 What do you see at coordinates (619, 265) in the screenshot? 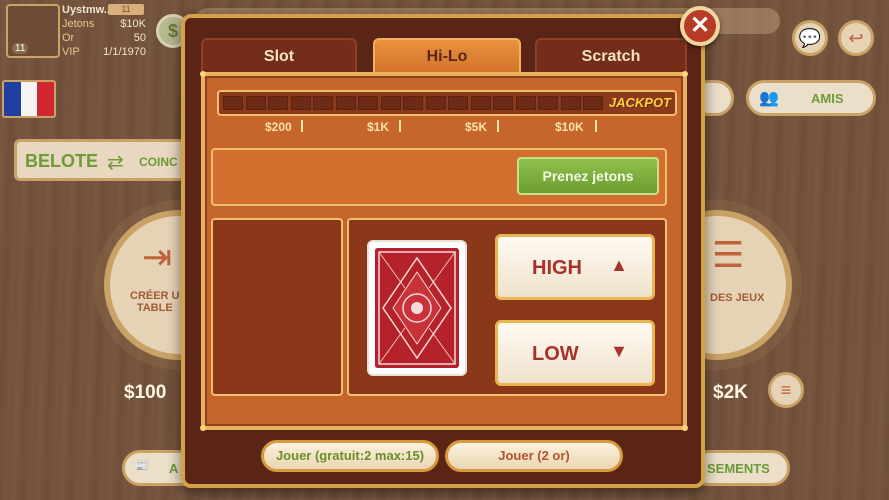
I see `chevron-up-icon: ▲` at bounding box center [619, 265].